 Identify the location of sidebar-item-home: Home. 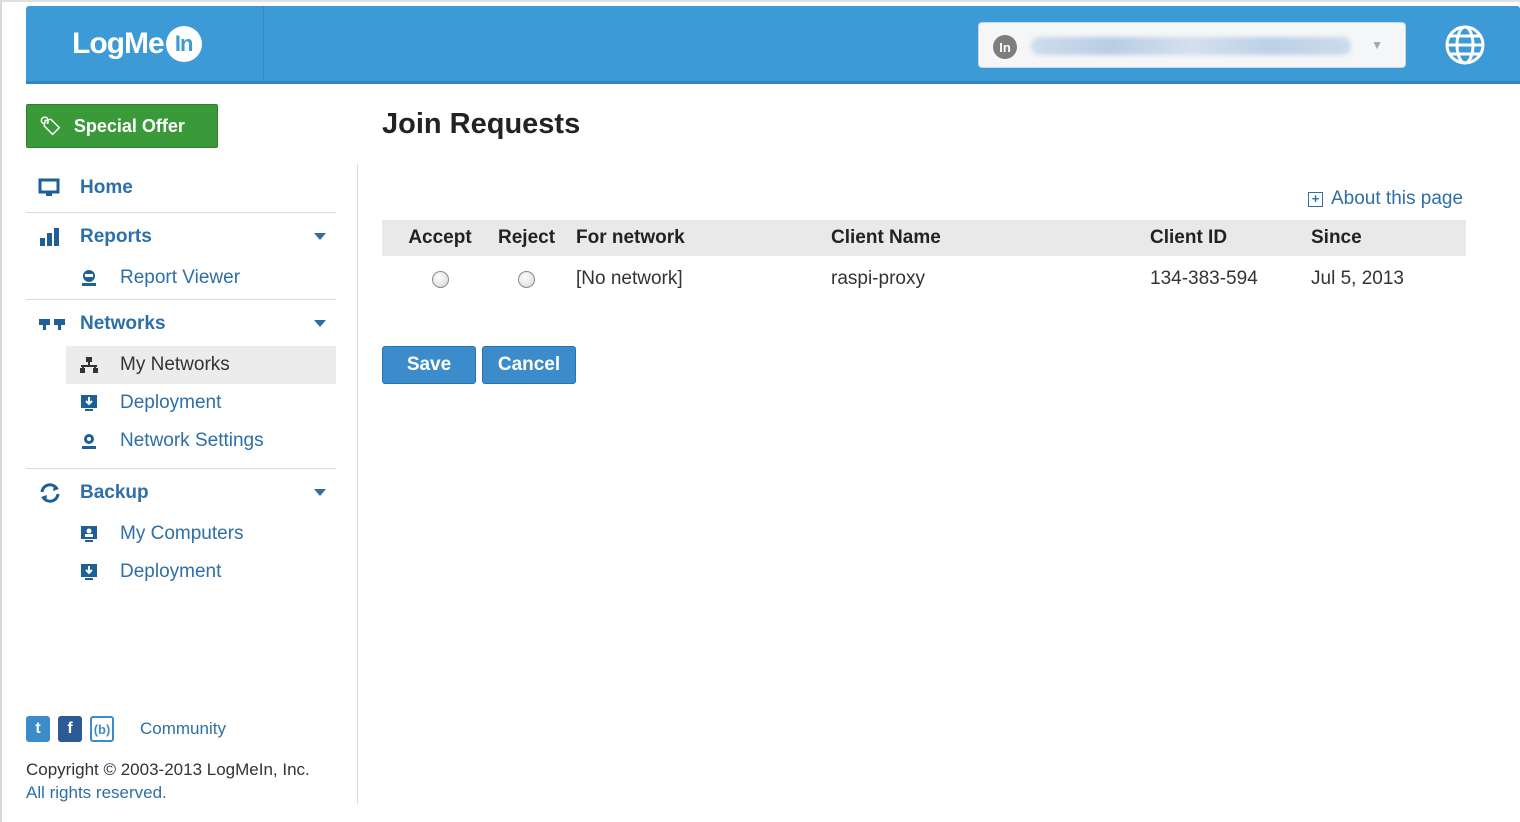
(181, 188).